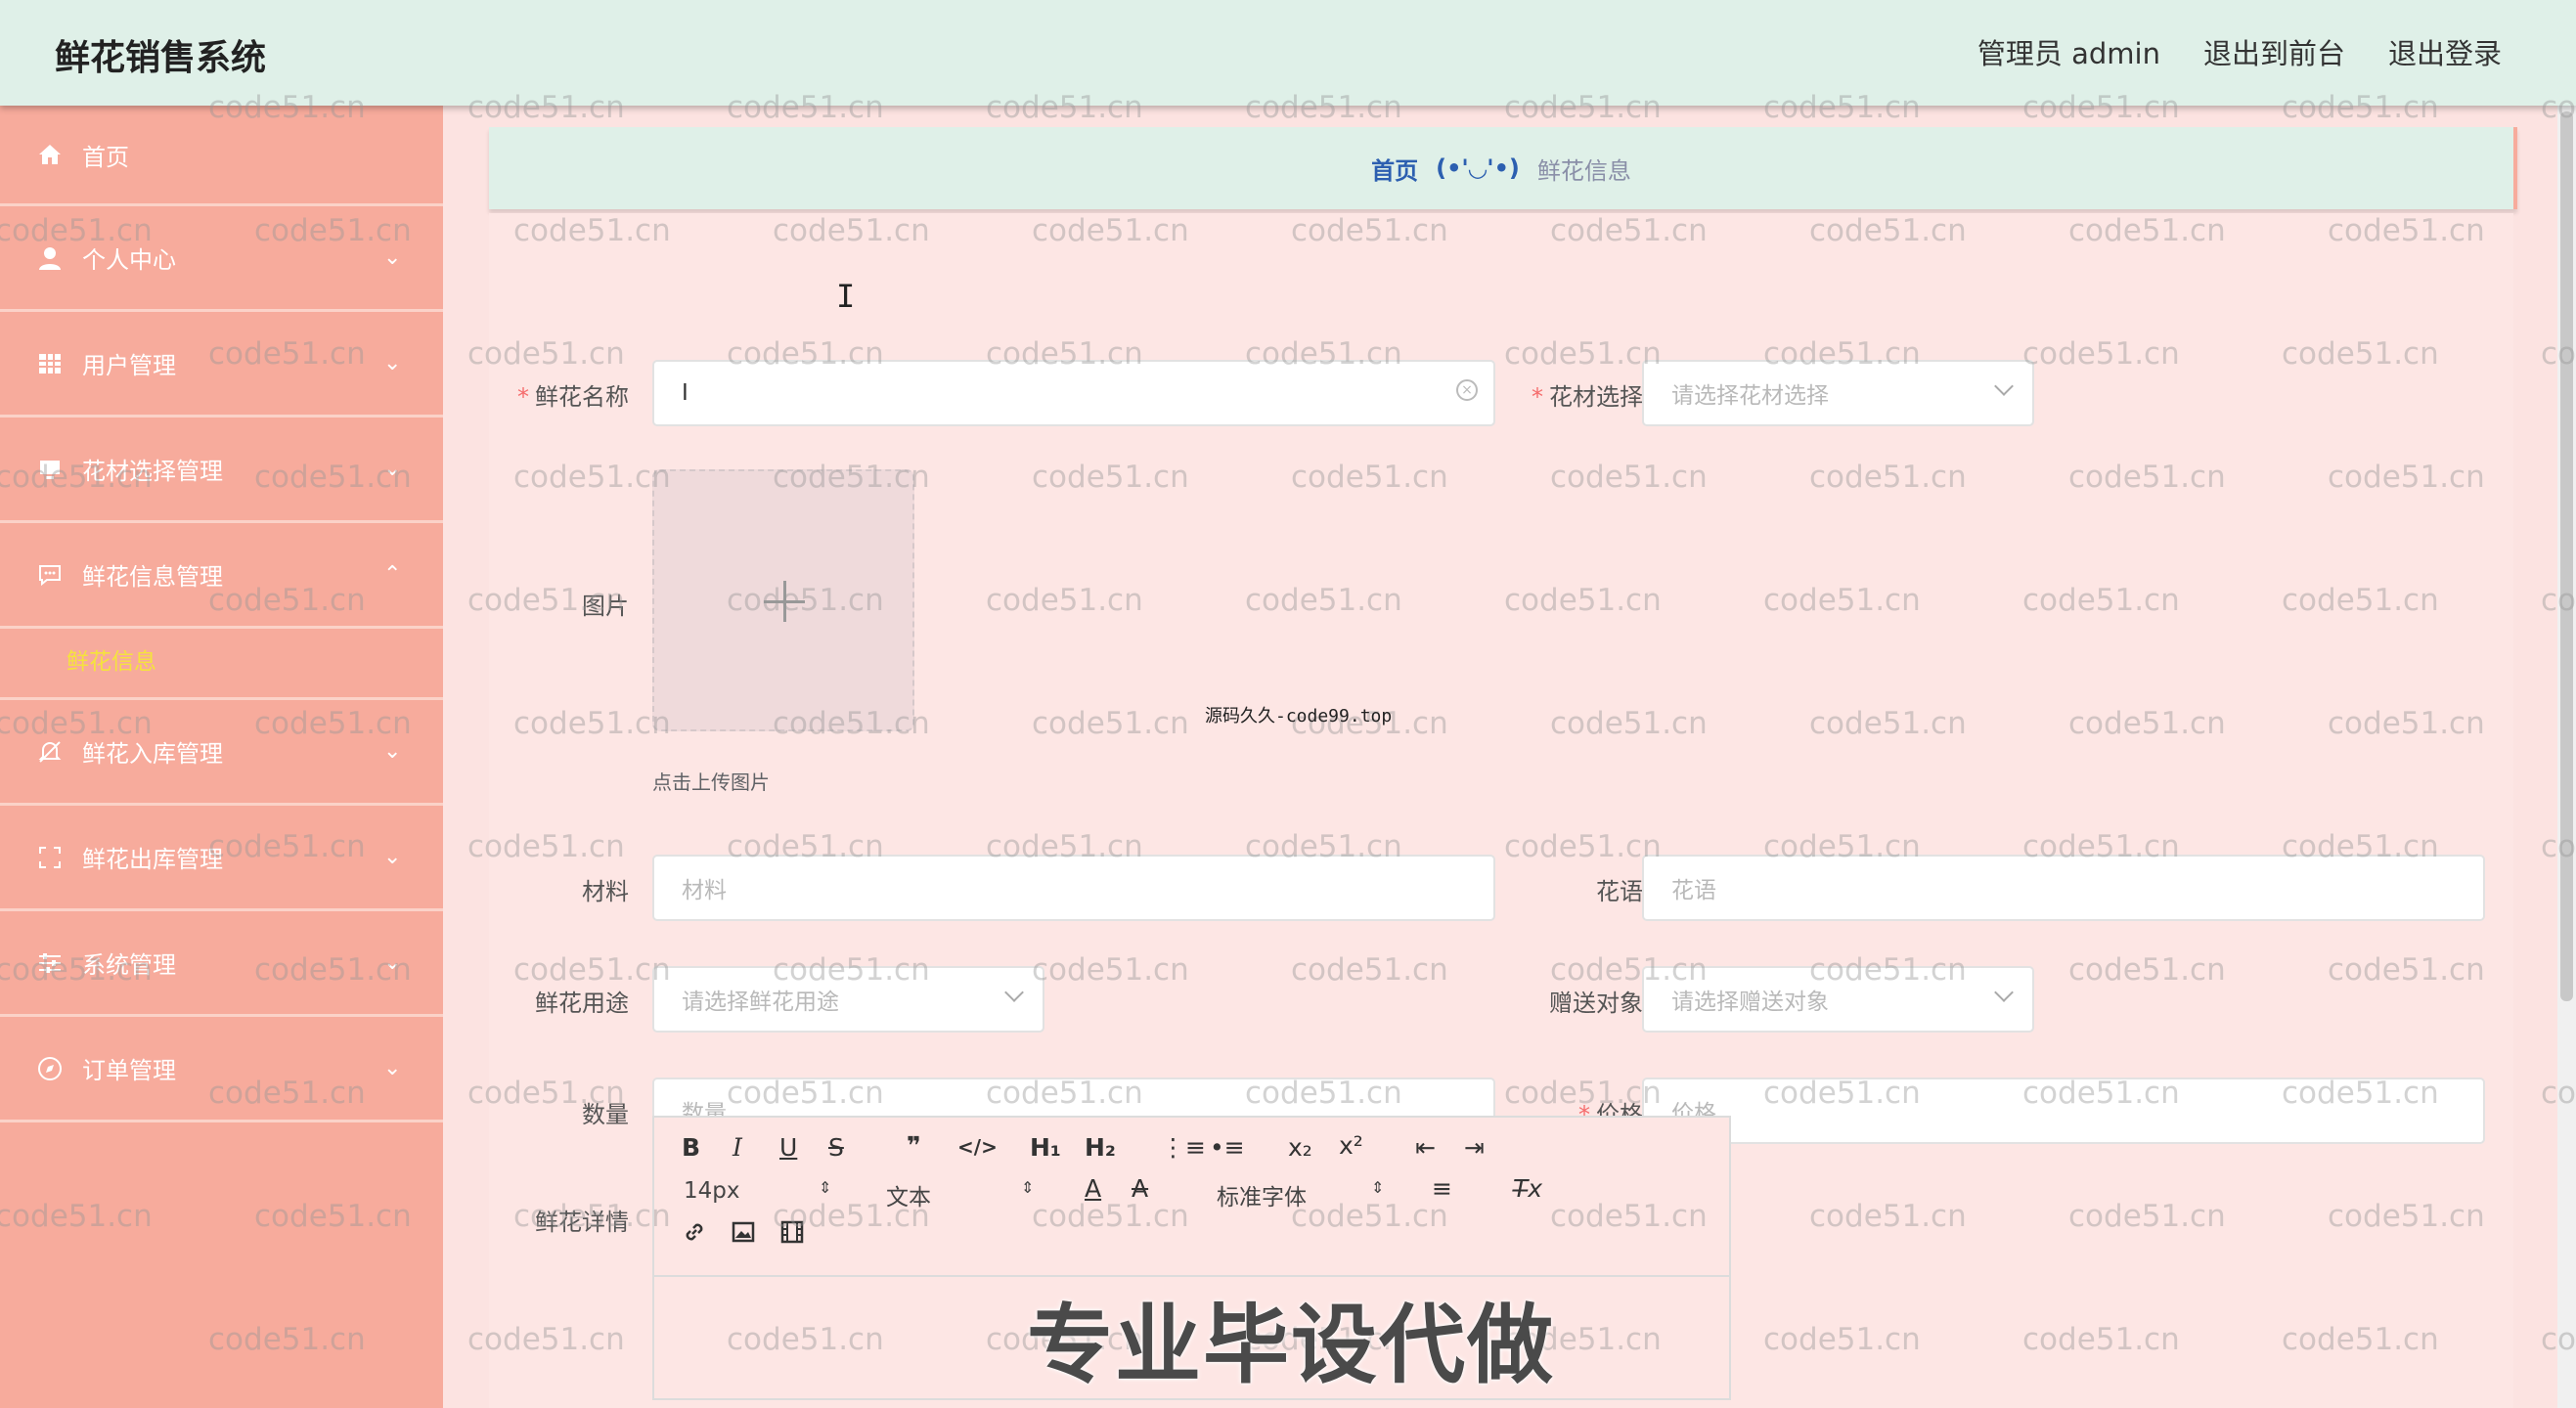 This screenshot has height=1408, width=2576. Describe the element at coordinates (691, 1147) in the screenshot. I see `bold-button: B` at that location.